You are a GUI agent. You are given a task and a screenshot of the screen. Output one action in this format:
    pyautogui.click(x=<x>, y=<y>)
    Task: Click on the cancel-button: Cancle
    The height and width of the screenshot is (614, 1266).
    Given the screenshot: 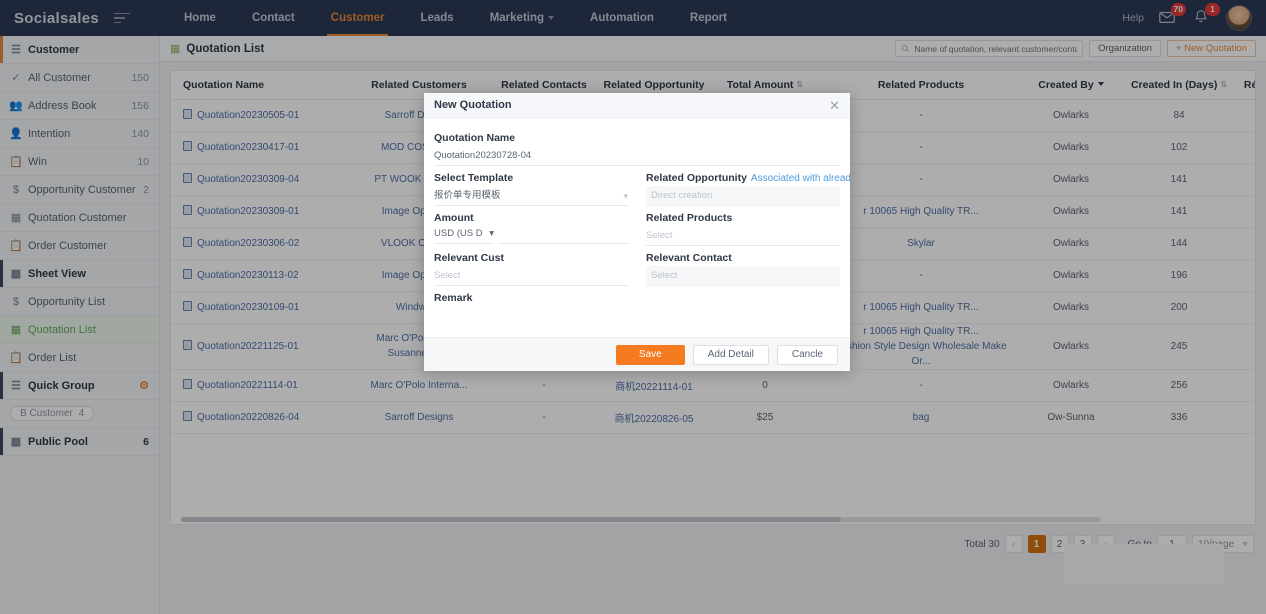 What is the action you would take?
    pyautogui.click(x=807, y=354)
    